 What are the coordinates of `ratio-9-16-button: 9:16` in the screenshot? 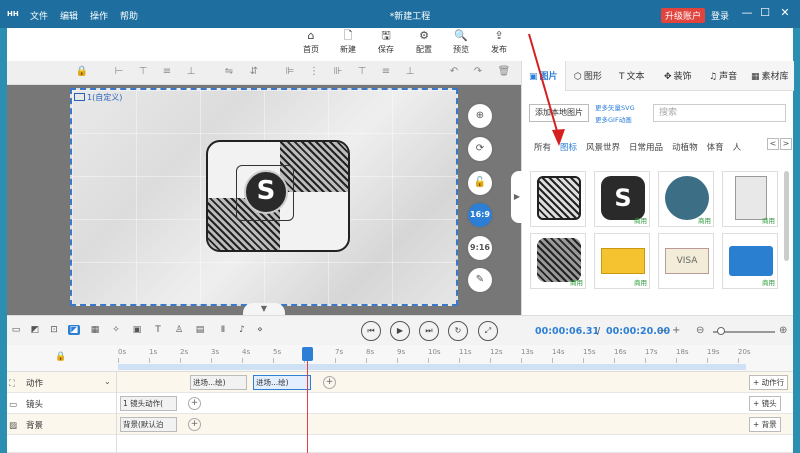 It's located at (480, 248).